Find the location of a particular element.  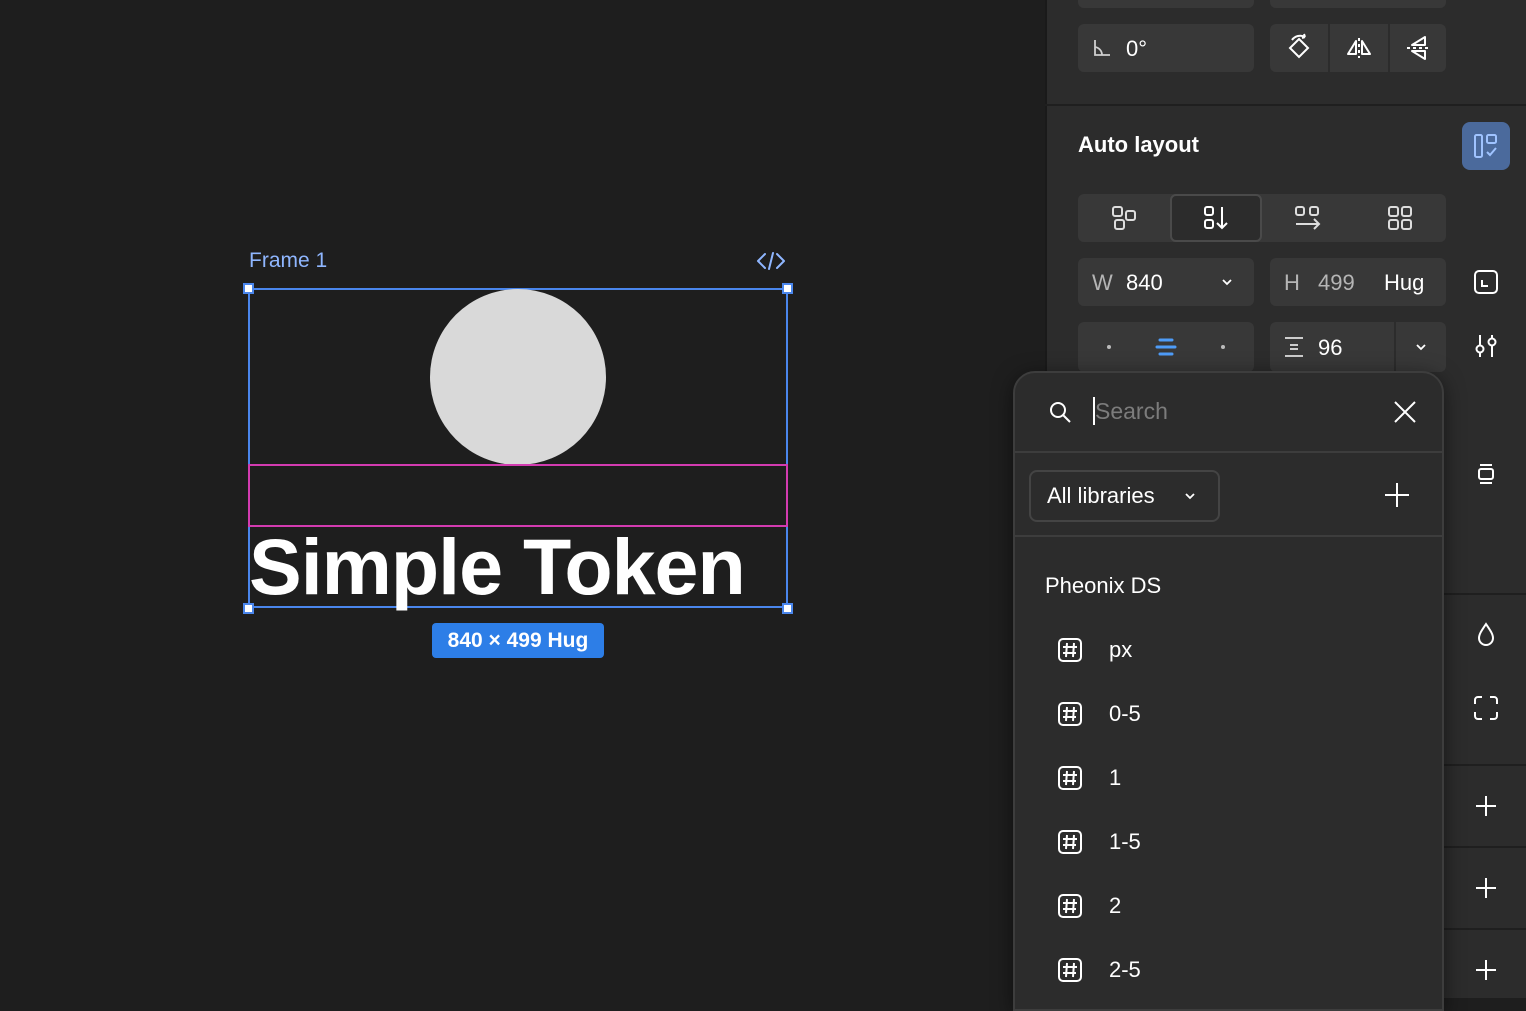

simple-token-text: Simple Token is located at coordinates (497, 567).